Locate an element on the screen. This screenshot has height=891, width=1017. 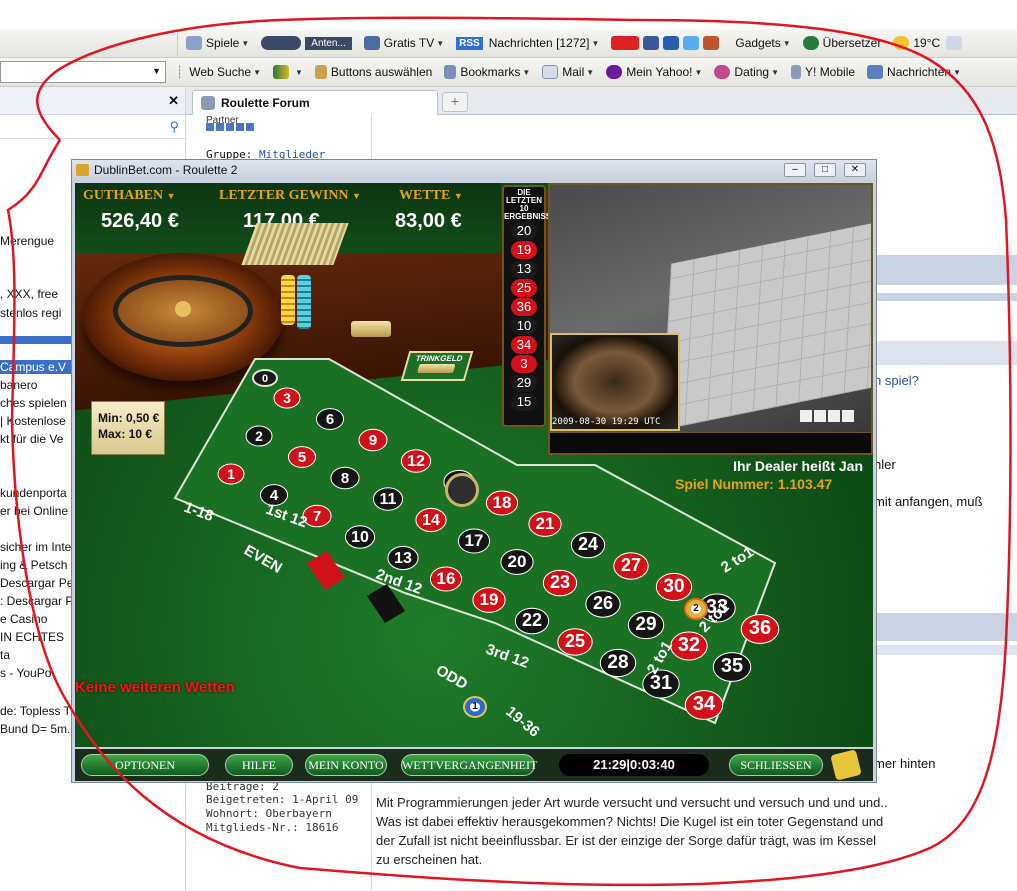
number-label: 23 is located at coordinates (560, 582).